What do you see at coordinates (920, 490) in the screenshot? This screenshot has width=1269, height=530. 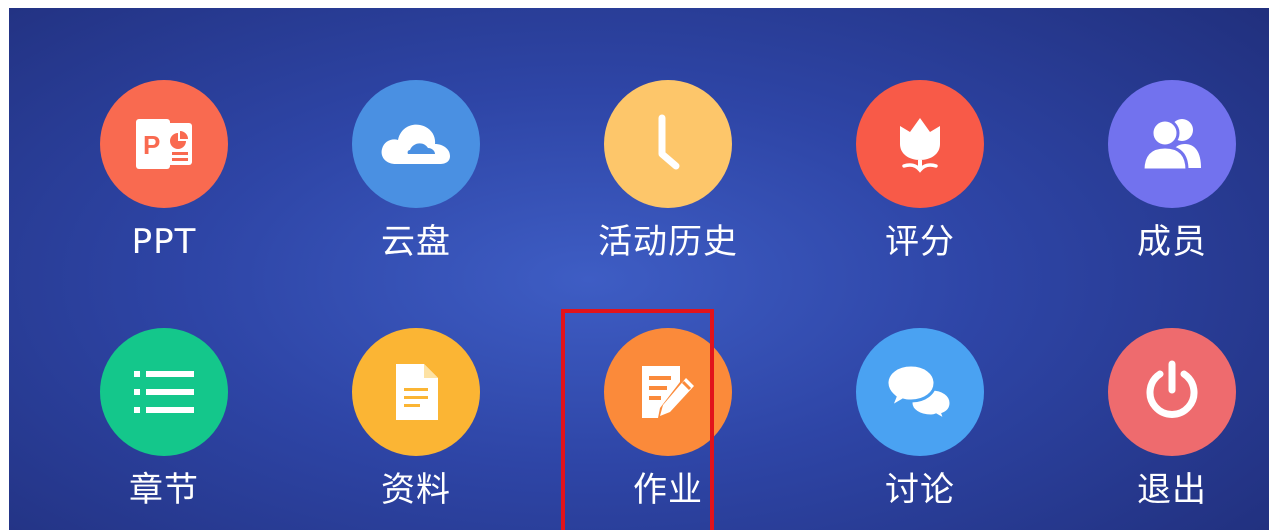 I see `menu-item-label: 讨论` at bounding box center [920, 490].